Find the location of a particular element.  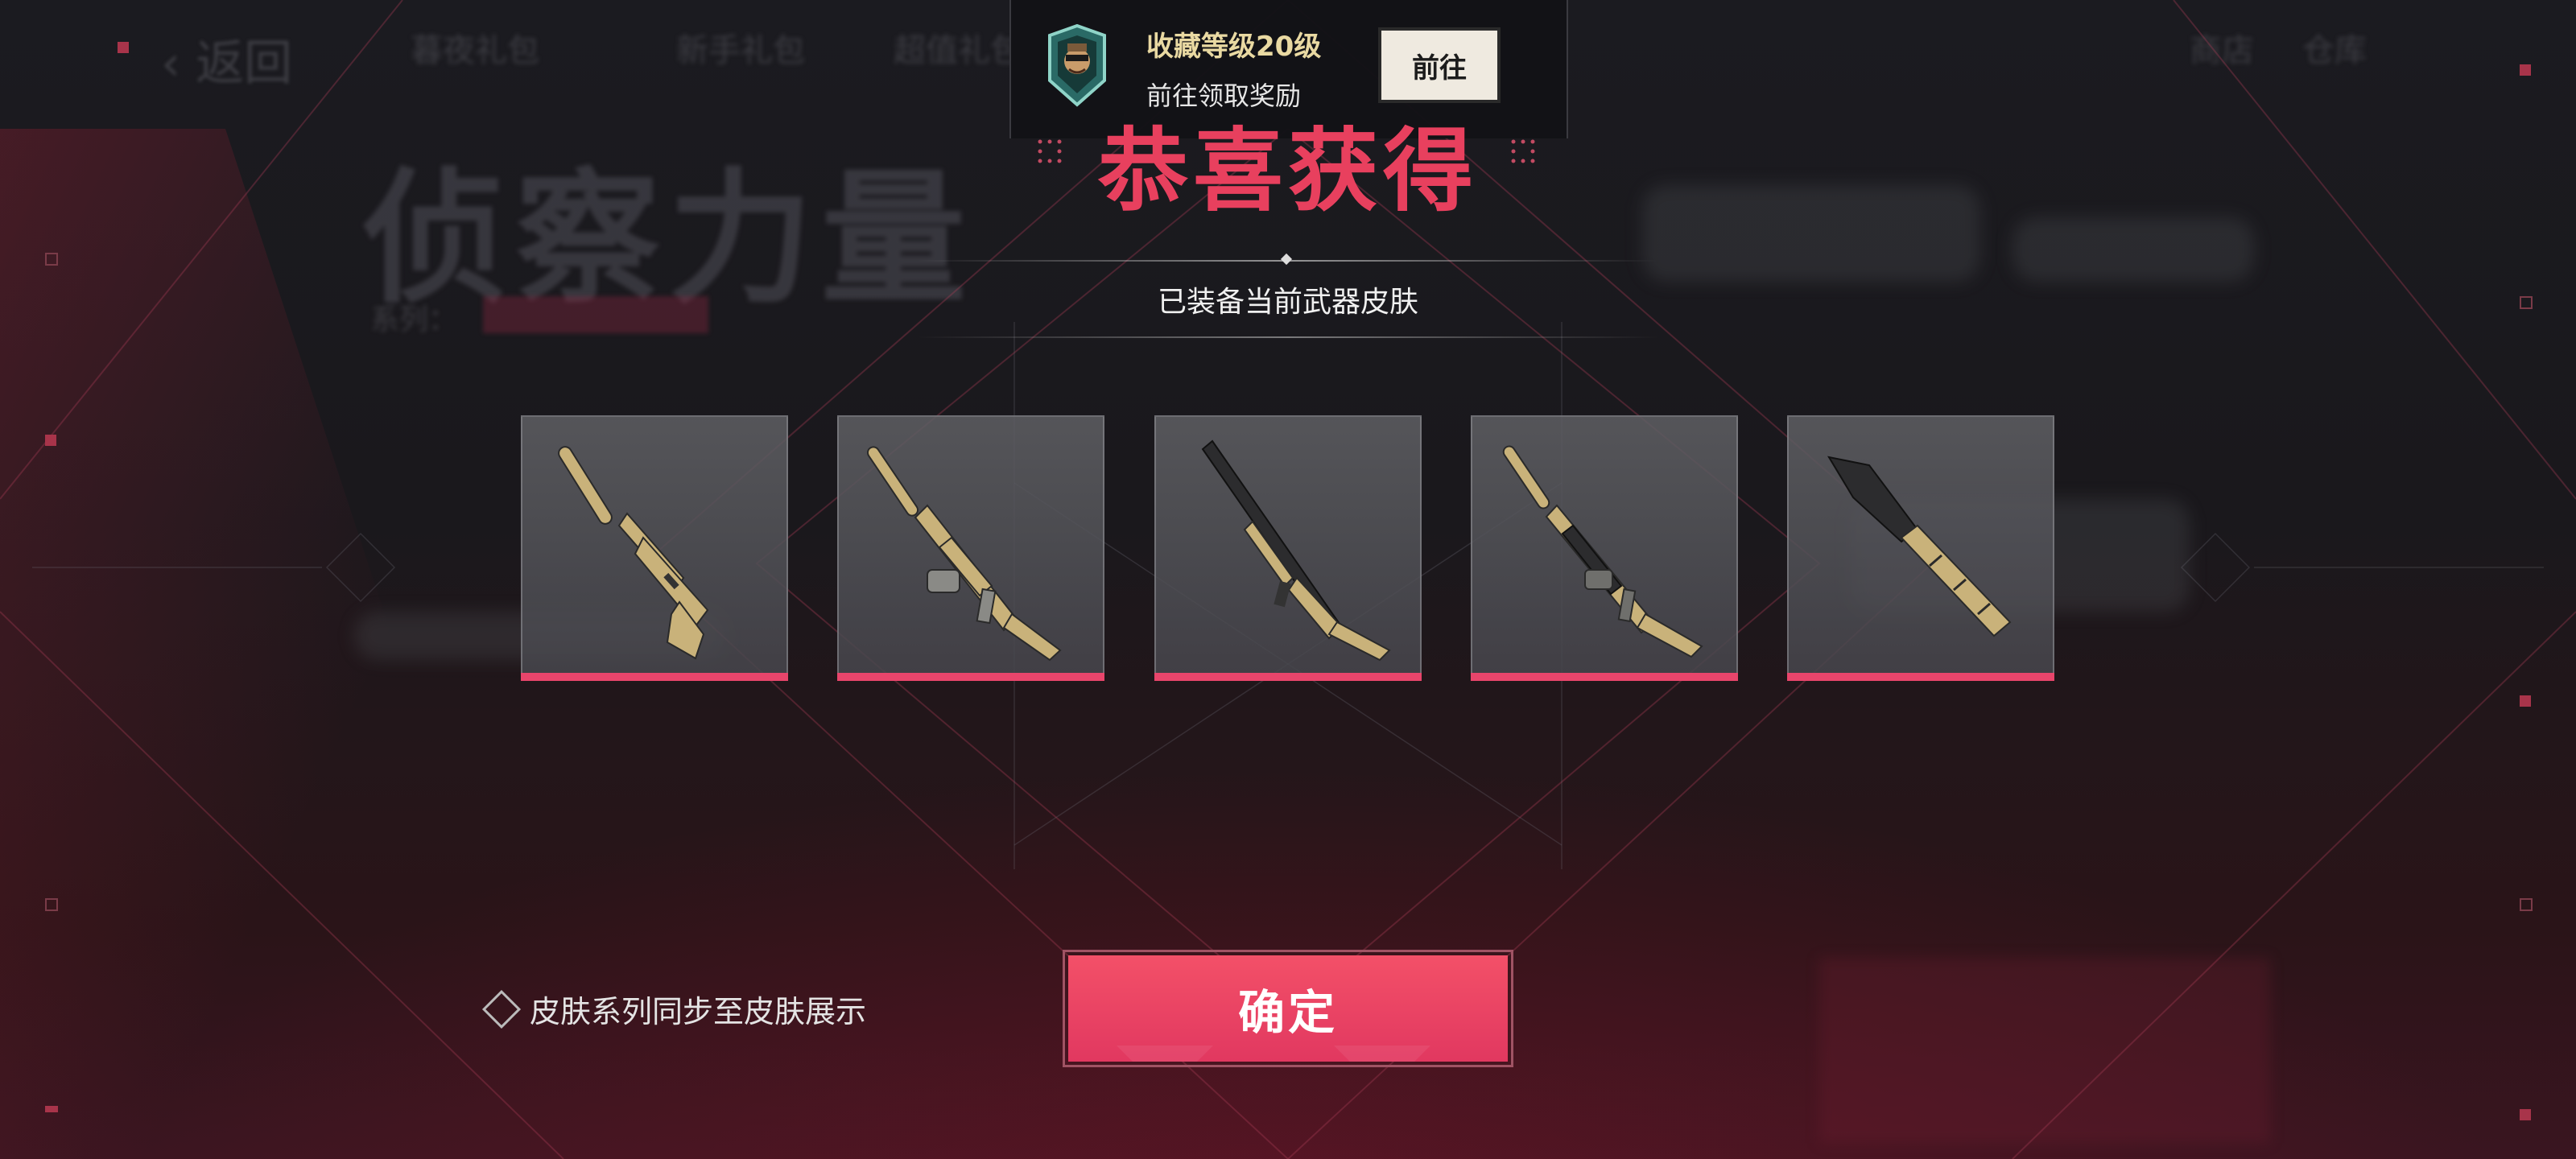

divider-bottom is located at coordinates (1288, 337).